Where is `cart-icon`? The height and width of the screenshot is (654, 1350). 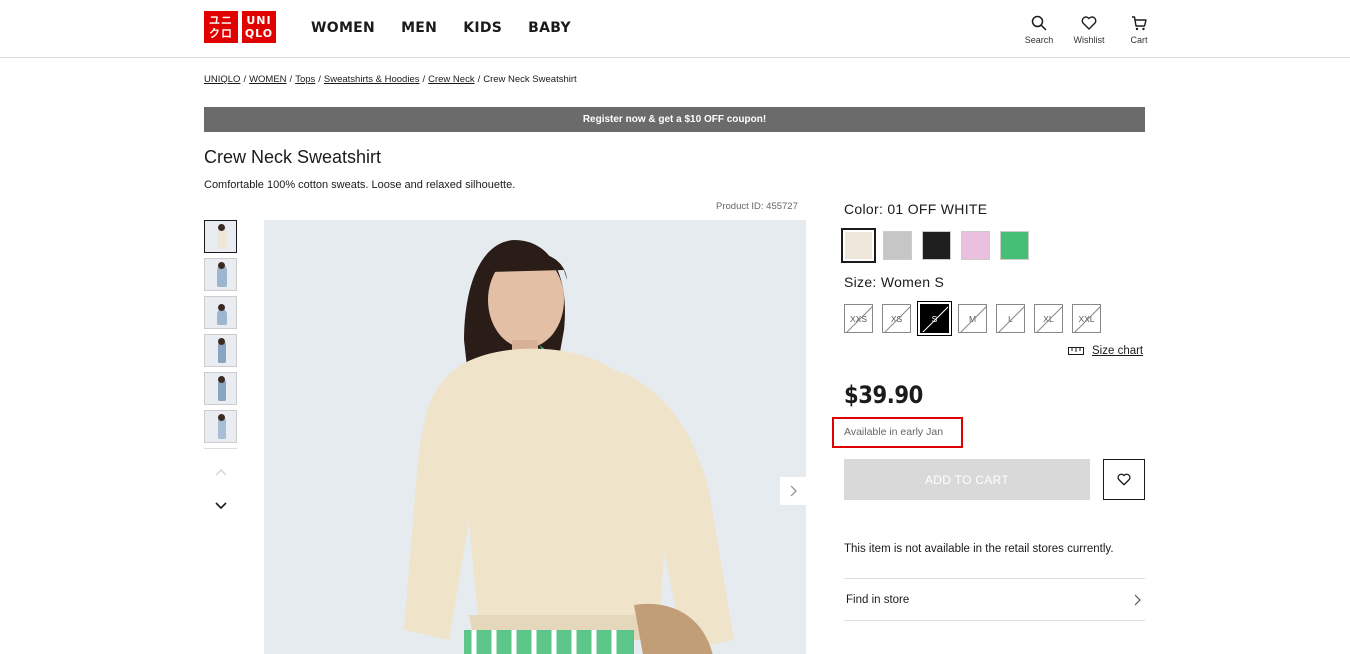
cart-icon is located at coordinates (1139, 23).